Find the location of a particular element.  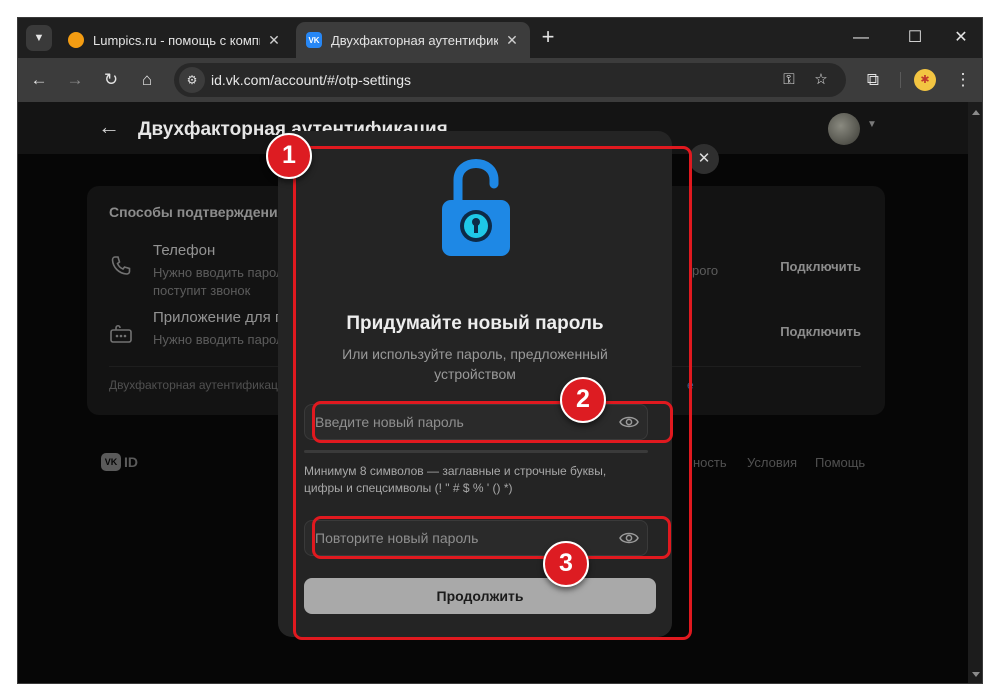

scroll-up-icon is located at coordinates (976, 112).